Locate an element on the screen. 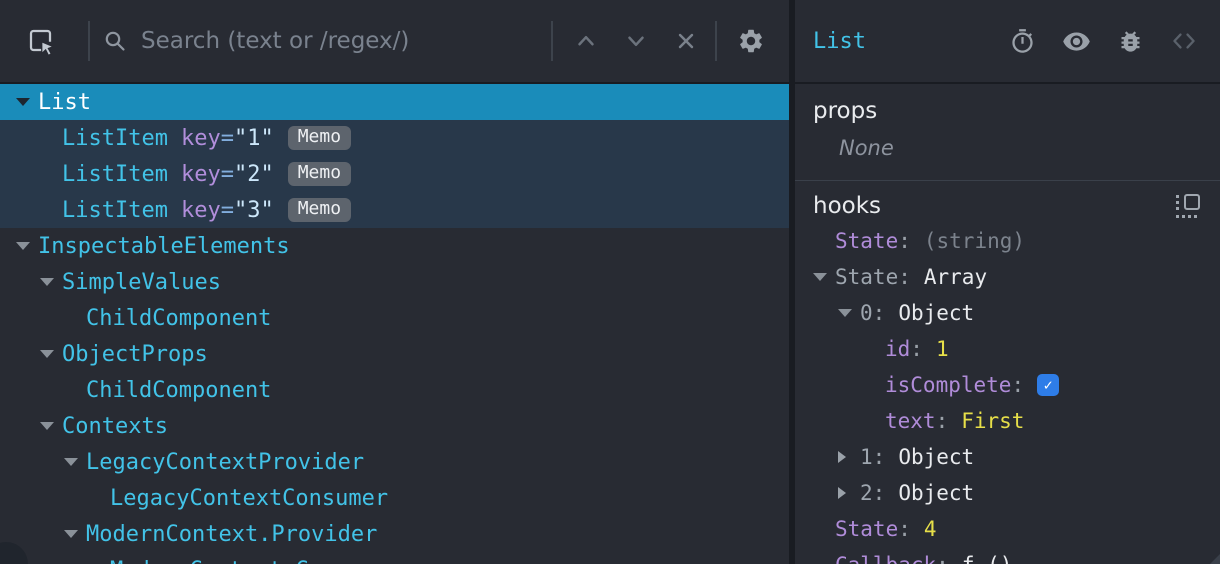  parse-hook-names-button is located at coordinates (1188, 206).